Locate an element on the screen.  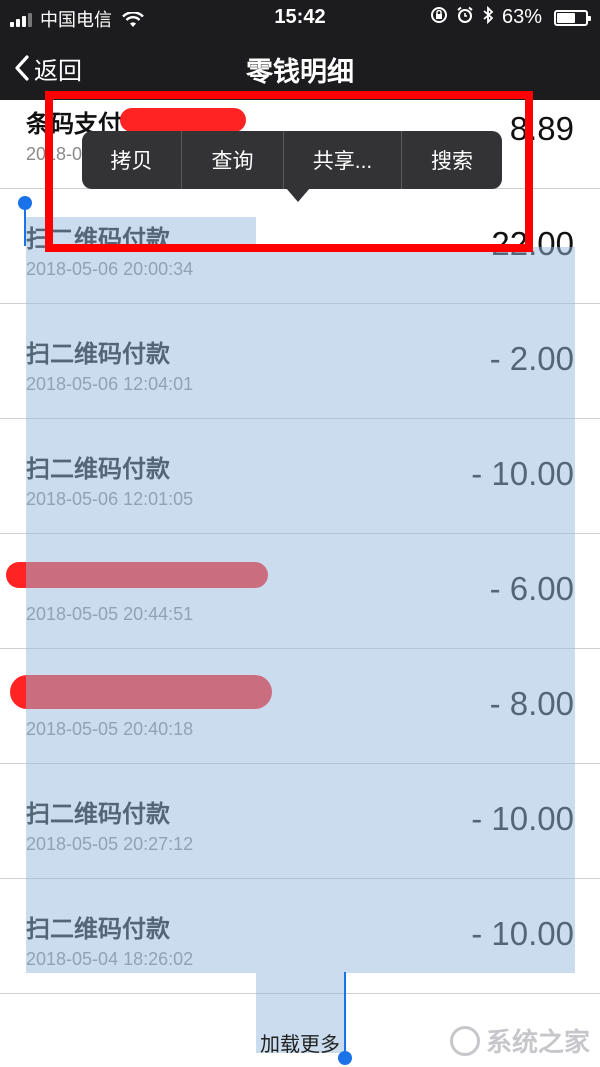
transaction-row: 2018-05-05 20:44:51 - 6.00 is located at coordinates (300, 591).